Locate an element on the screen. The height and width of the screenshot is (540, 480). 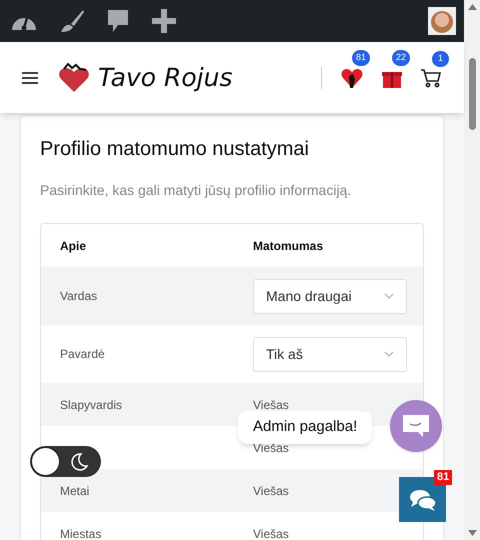
table-cell: Slapyvardis is located at coordinates (91, 405).